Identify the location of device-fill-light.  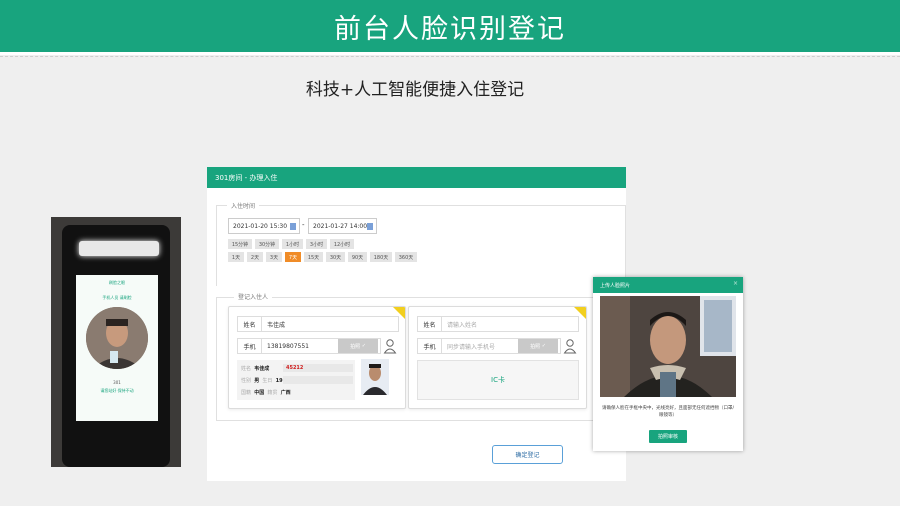
(119, 248).